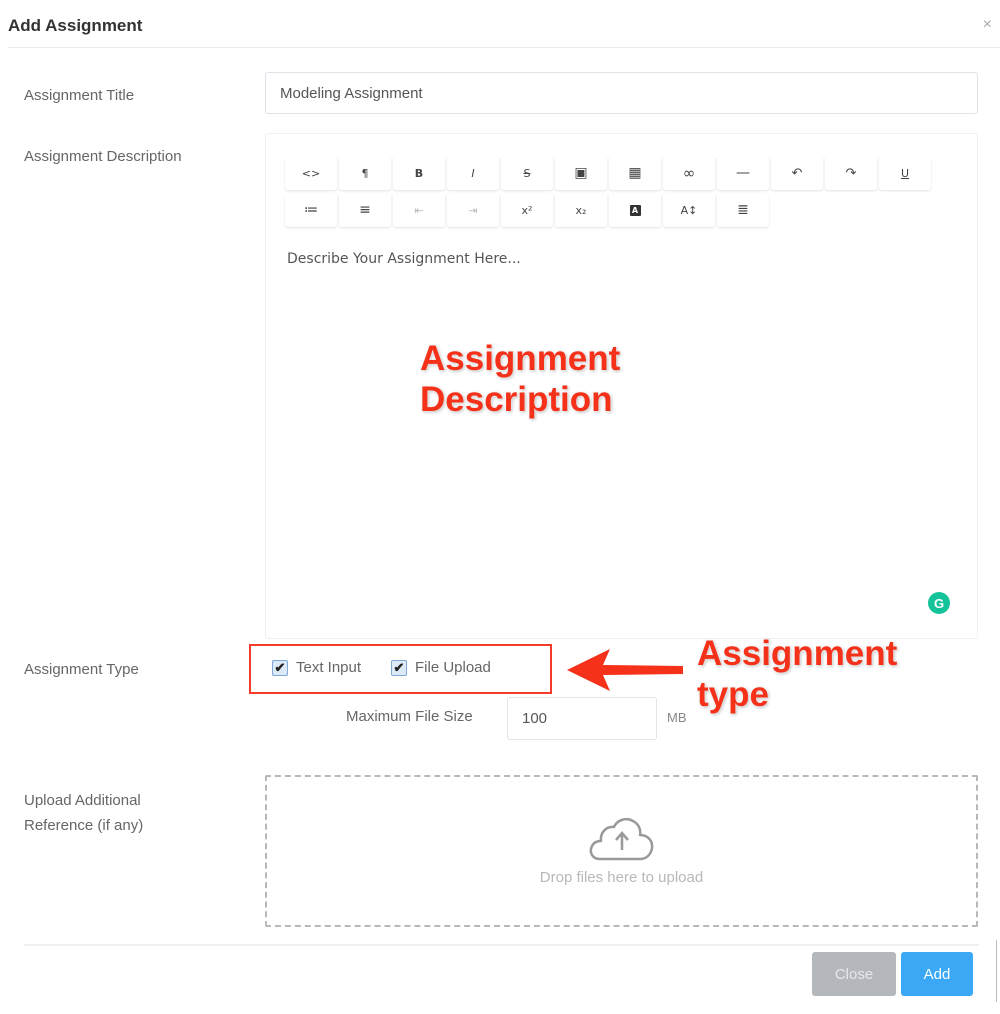 The height and width of the screenshot is (1014, 1000). I want to click on unordered-list-icon: ≡, so click(365, 210).